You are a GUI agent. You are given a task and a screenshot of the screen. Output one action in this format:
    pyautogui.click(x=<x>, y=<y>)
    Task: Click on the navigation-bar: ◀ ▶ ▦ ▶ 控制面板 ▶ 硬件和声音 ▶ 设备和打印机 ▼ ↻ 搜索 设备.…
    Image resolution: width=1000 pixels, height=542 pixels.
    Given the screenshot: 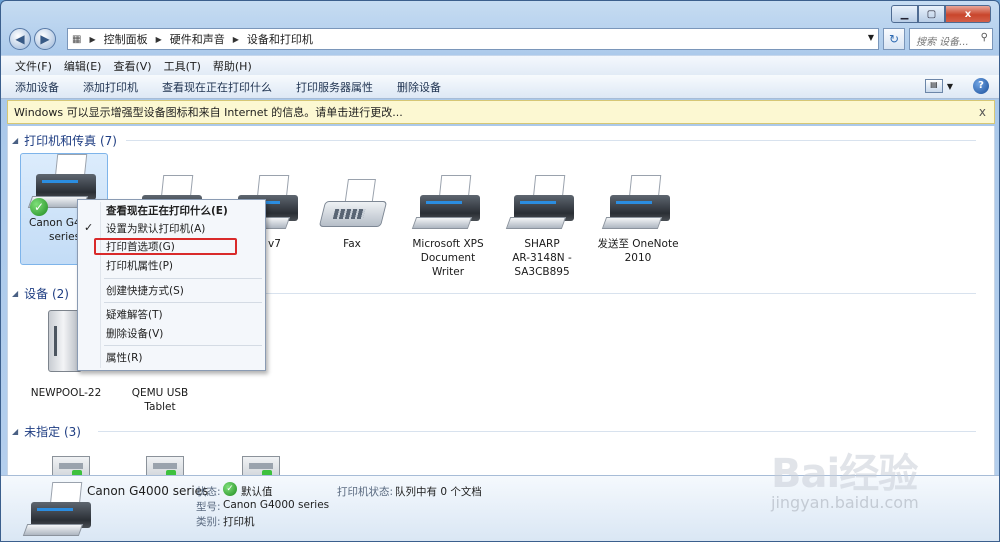 What is the action you would take?
    pyautogui.click(x=500, y=39)
    